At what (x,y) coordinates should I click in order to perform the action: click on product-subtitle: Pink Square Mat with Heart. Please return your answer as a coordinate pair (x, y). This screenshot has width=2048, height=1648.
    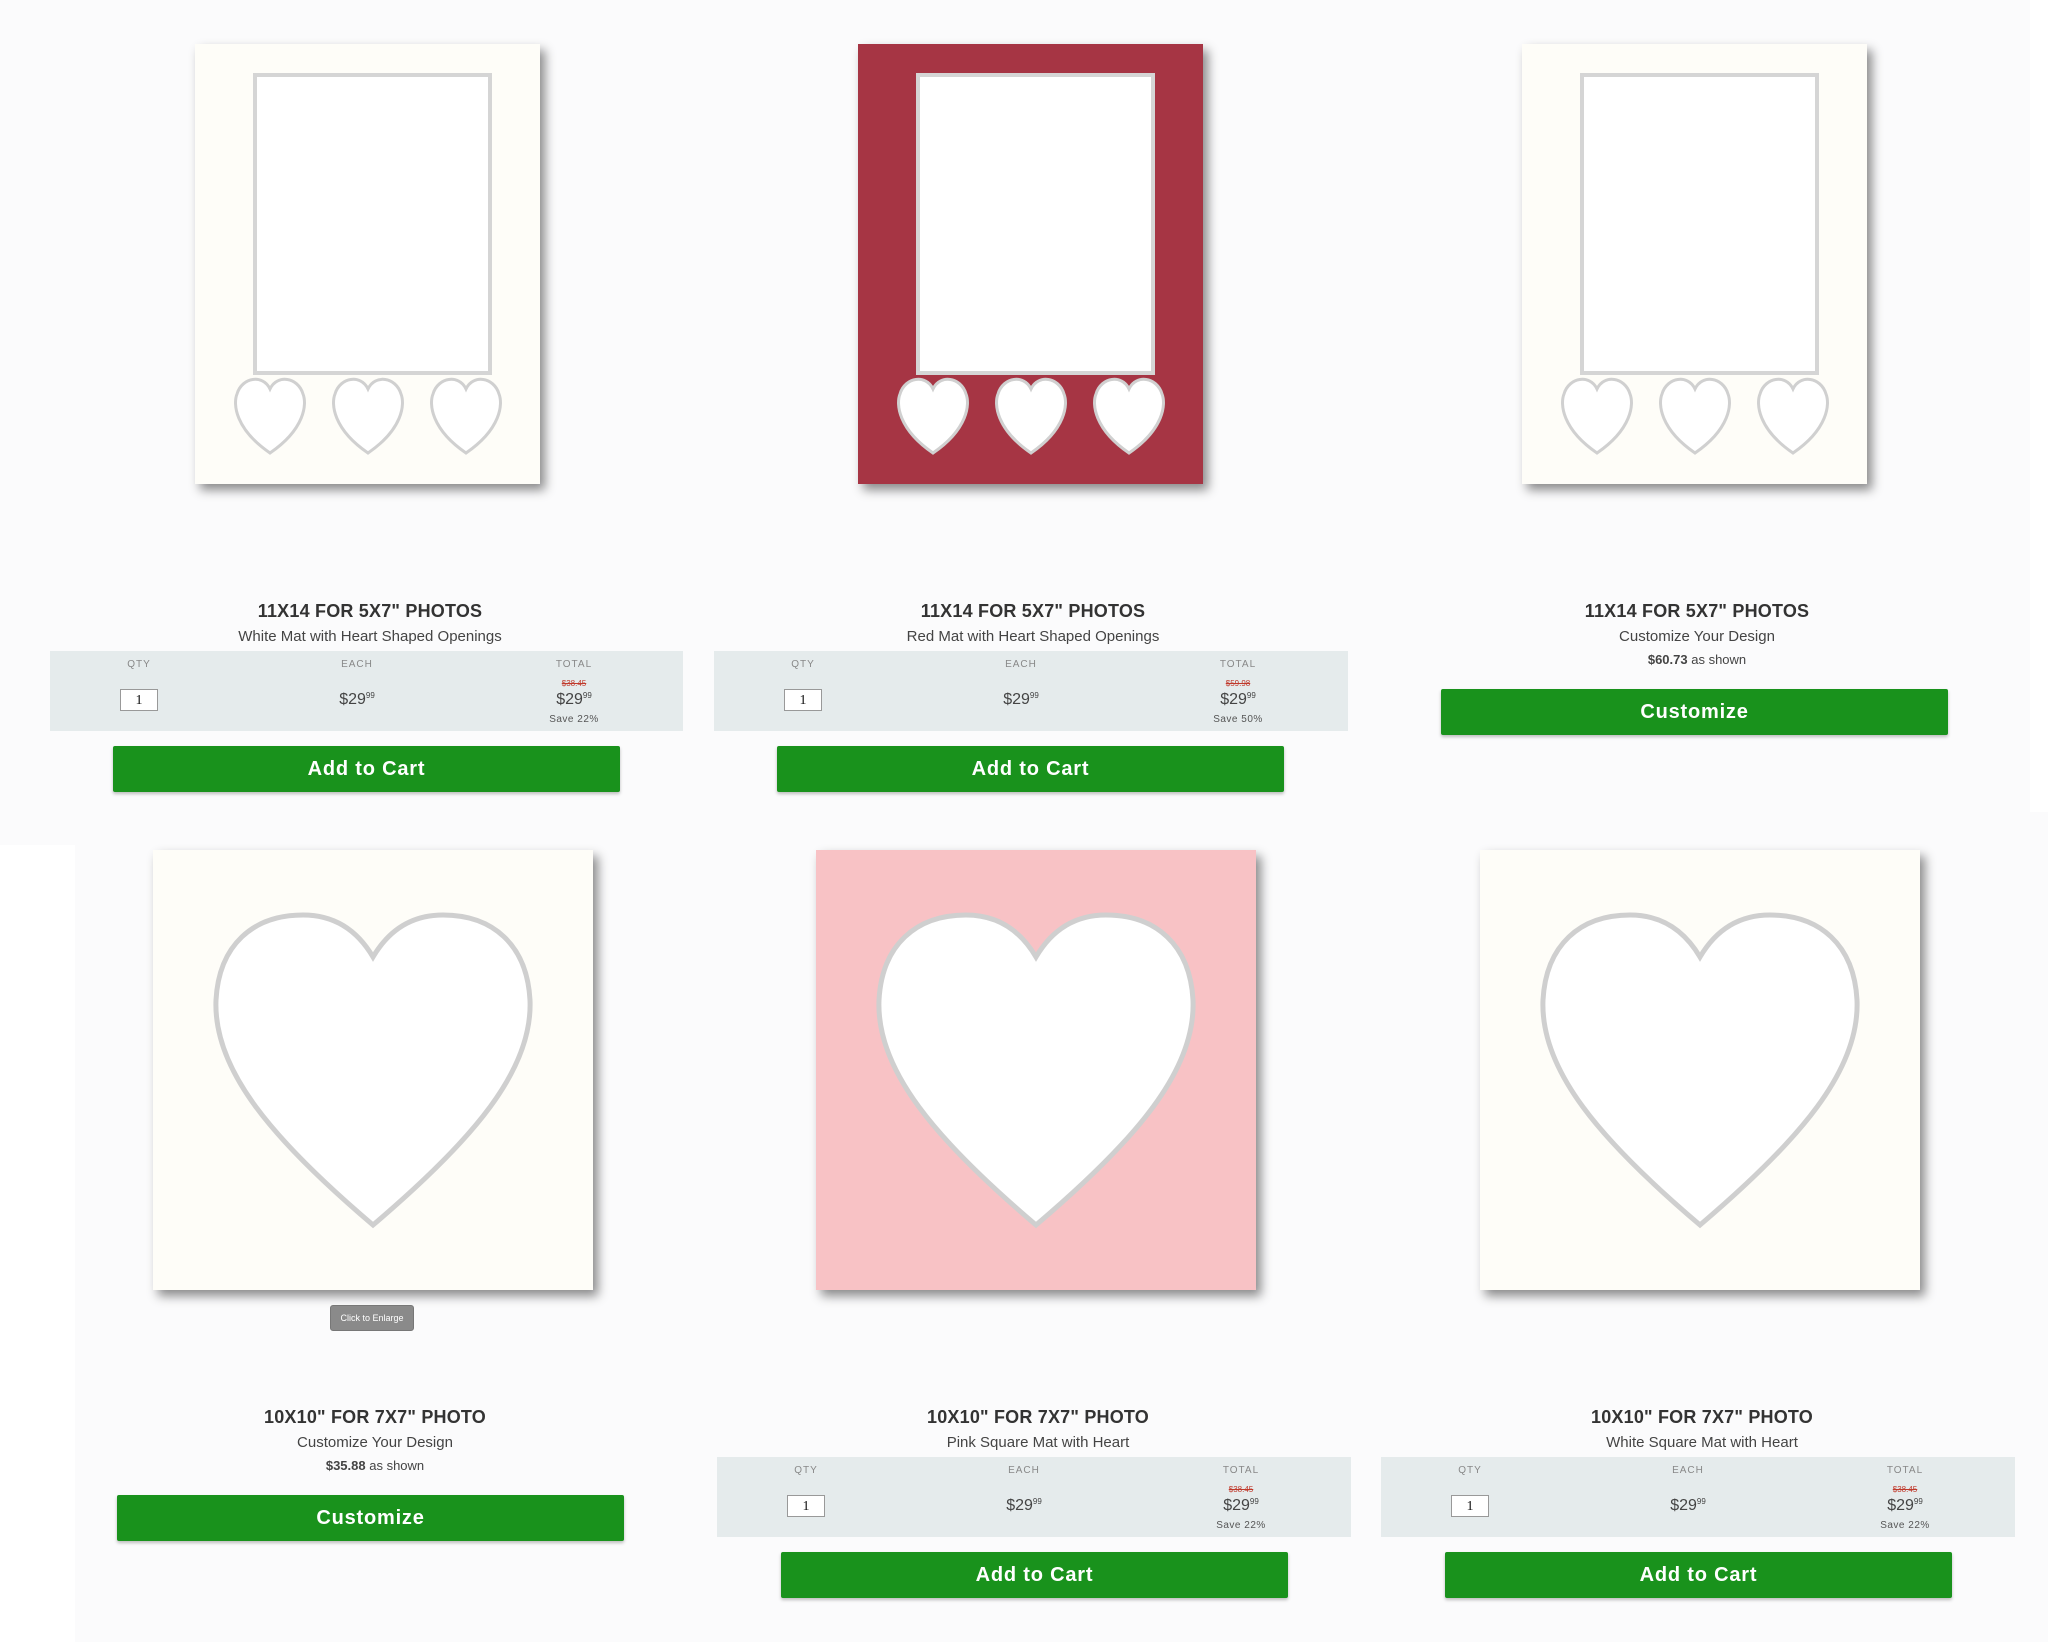
    Looking at the image, I should click on (1038, 1442).